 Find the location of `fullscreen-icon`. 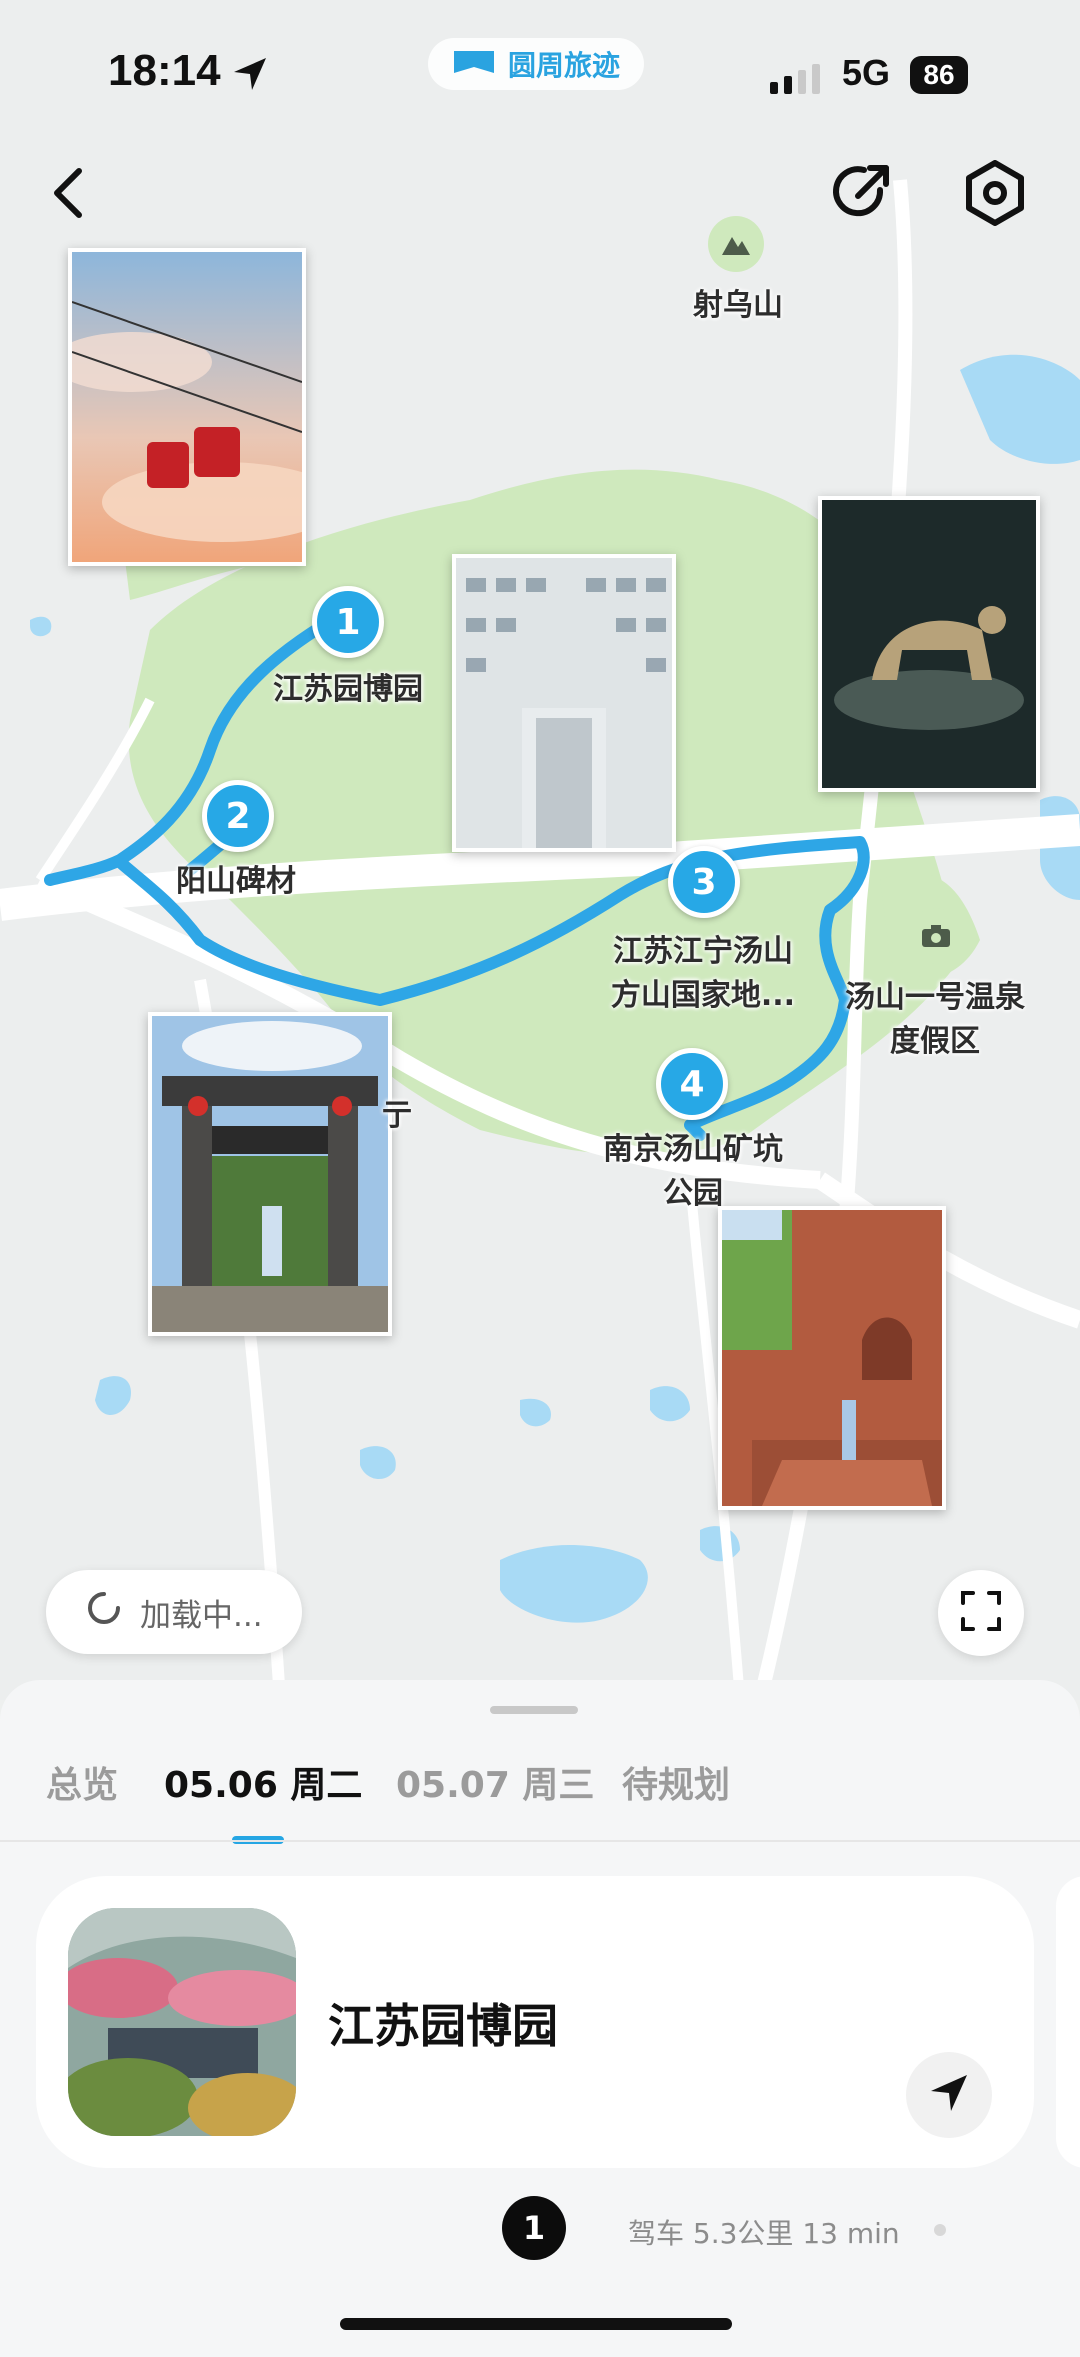

fullscreen-icon is located at coordinates (981, 1613).